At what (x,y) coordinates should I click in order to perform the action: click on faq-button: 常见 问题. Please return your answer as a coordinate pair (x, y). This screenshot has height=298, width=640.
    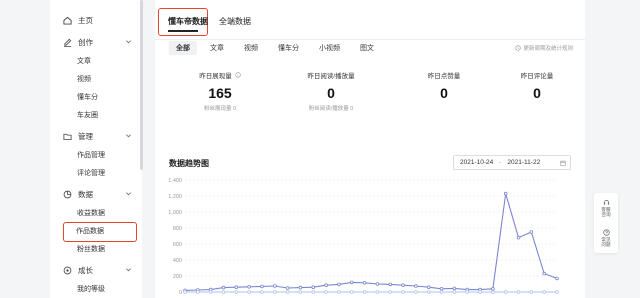
    Looking at the image, I should click on (606, 238).